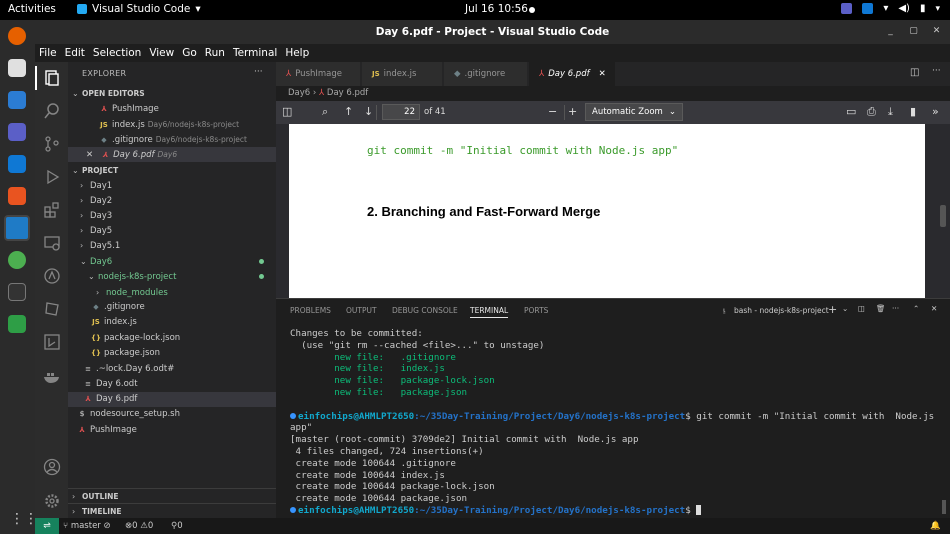  Describe the element at coordinates (172, 322) in the screenshot. I see `tree-file: JS index.js` at that location.